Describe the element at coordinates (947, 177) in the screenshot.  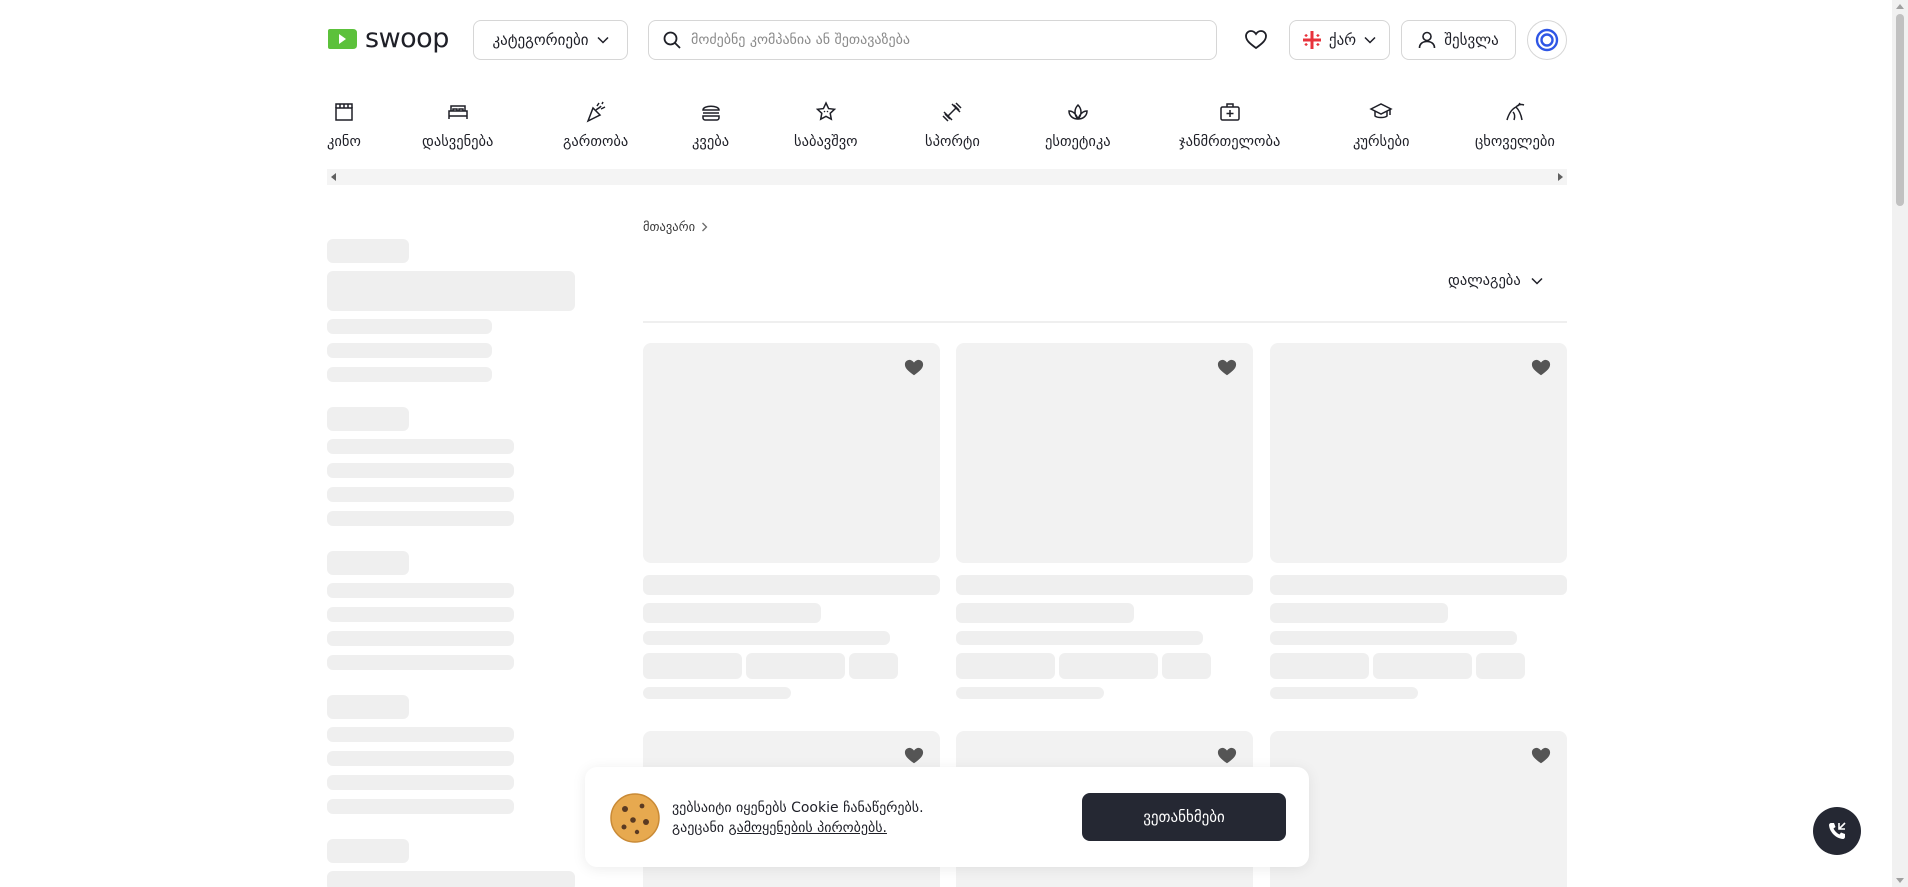
I see `category-scrollbar` at that location.